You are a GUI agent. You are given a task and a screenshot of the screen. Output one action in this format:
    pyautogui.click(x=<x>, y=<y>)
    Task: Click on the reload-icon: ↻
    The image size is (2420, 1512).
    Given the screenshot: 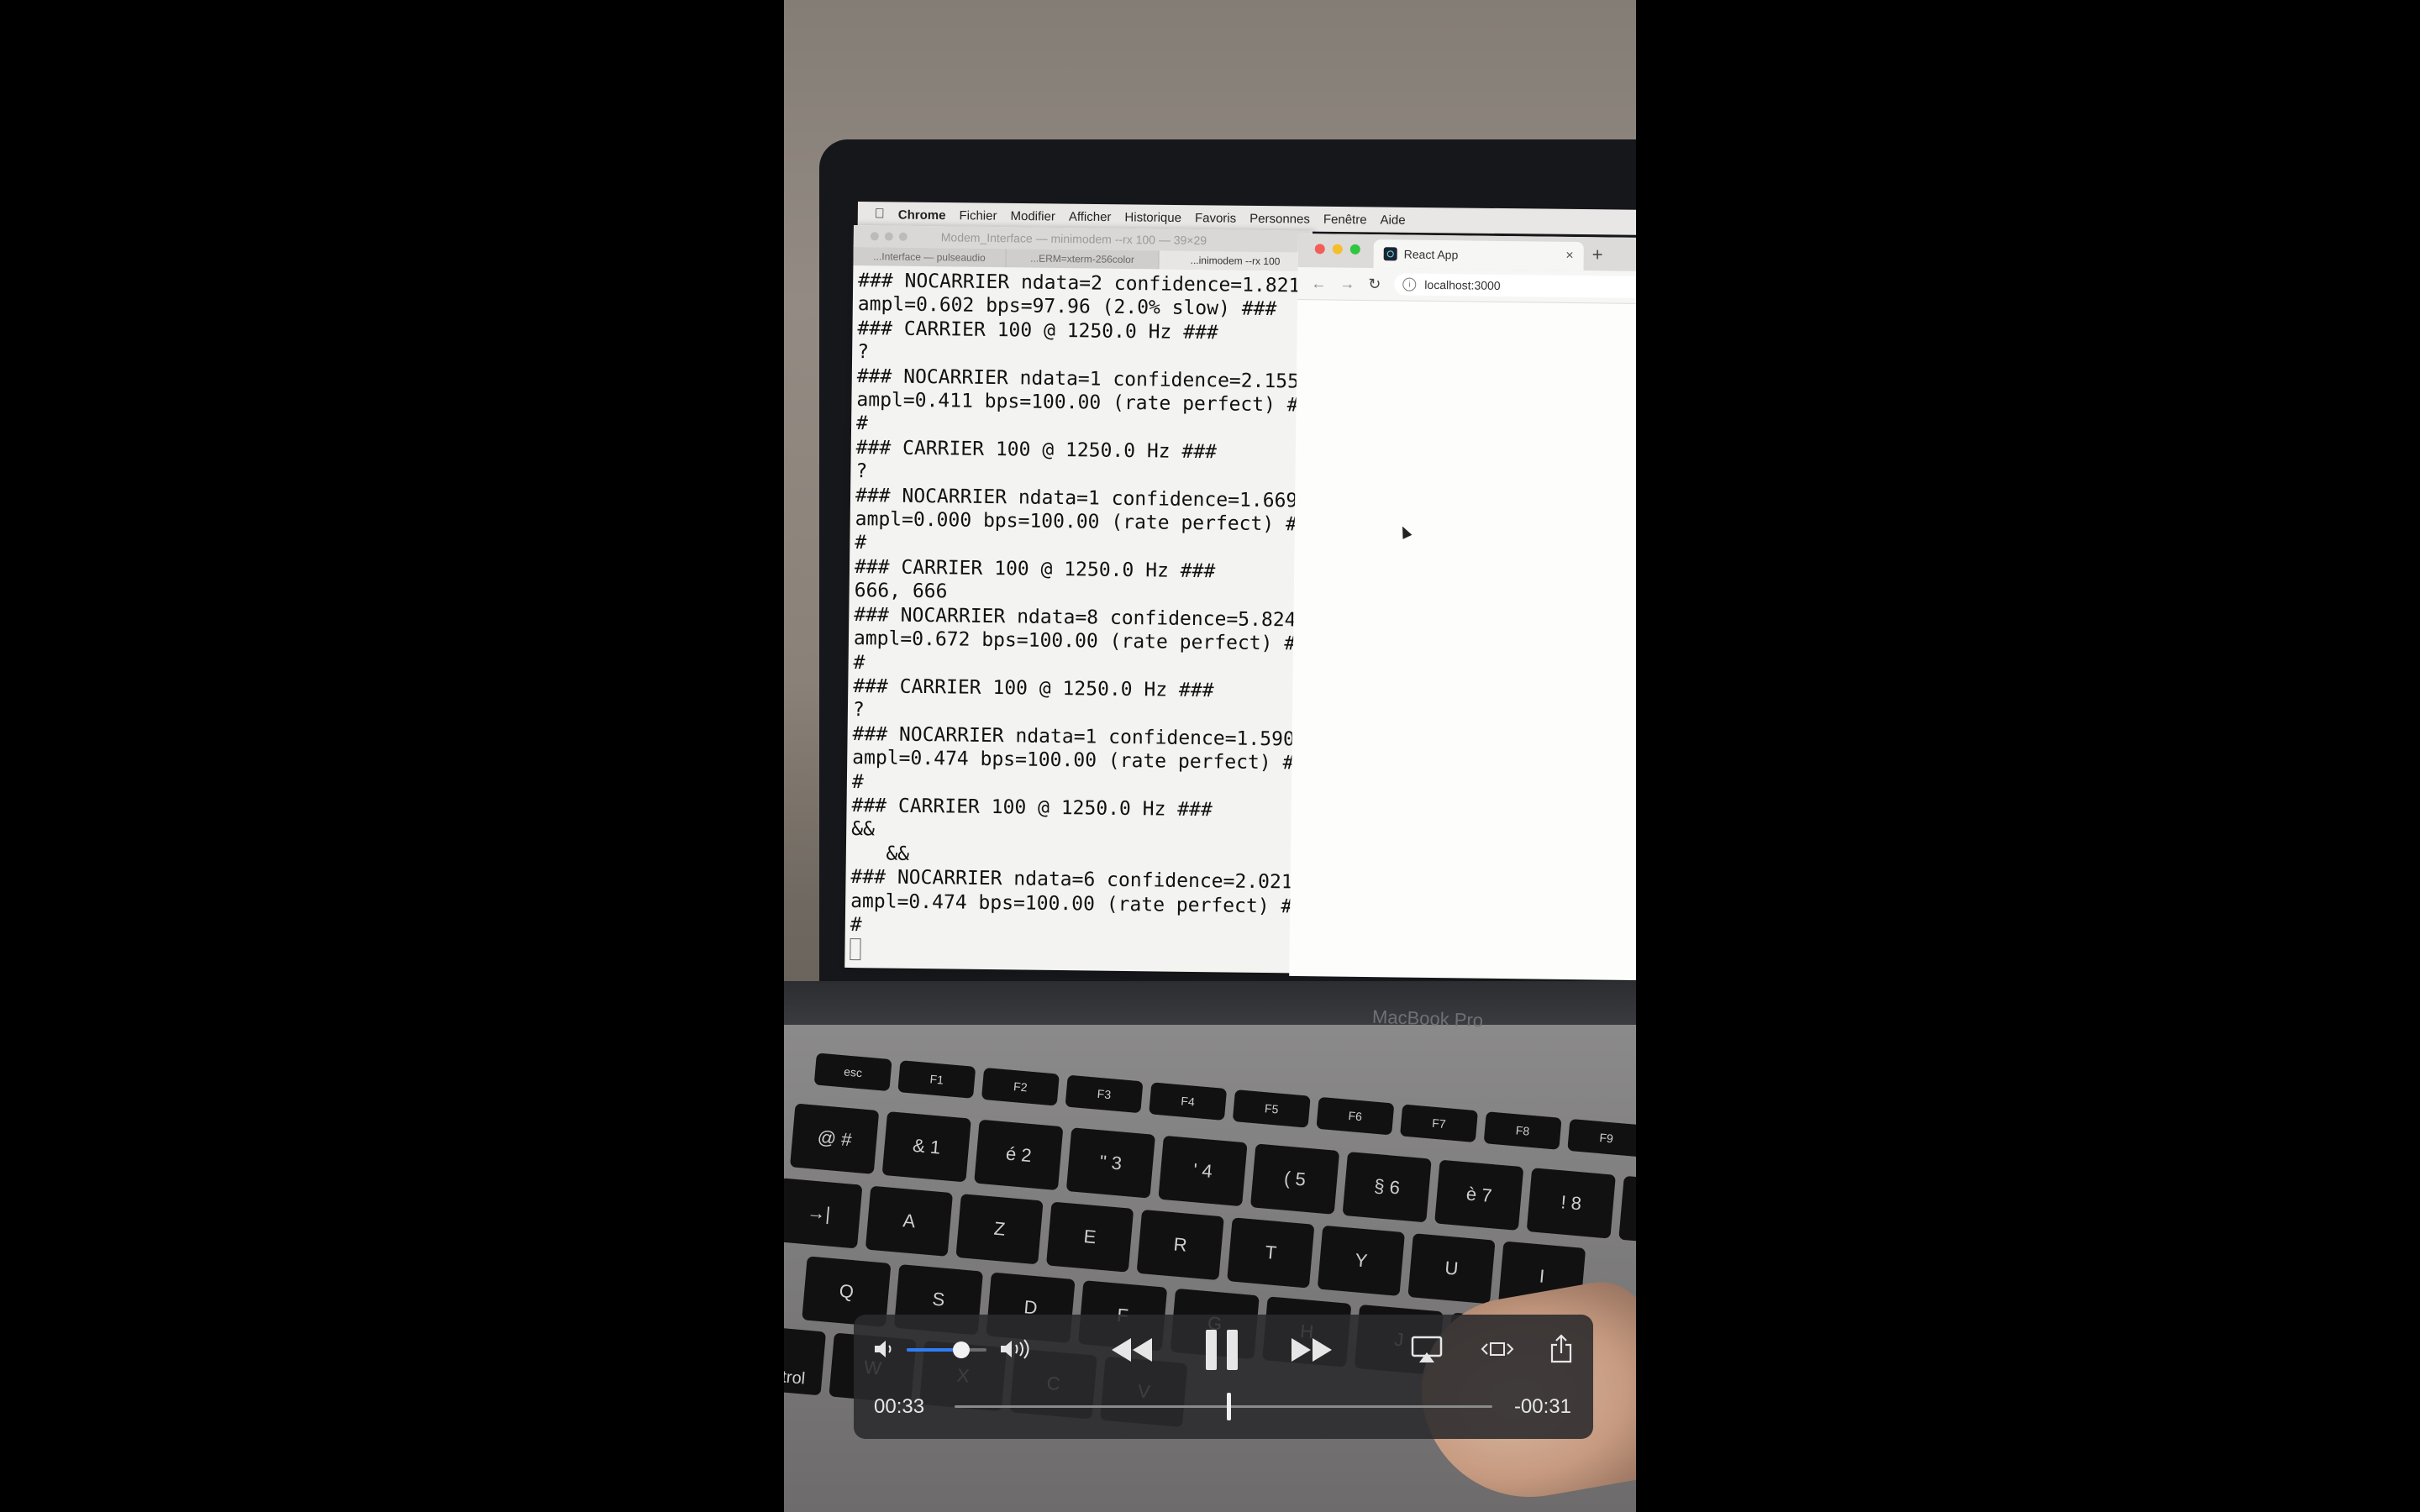 What is the action you would take?
    pyautogui.click(x=1375, y=284)
    